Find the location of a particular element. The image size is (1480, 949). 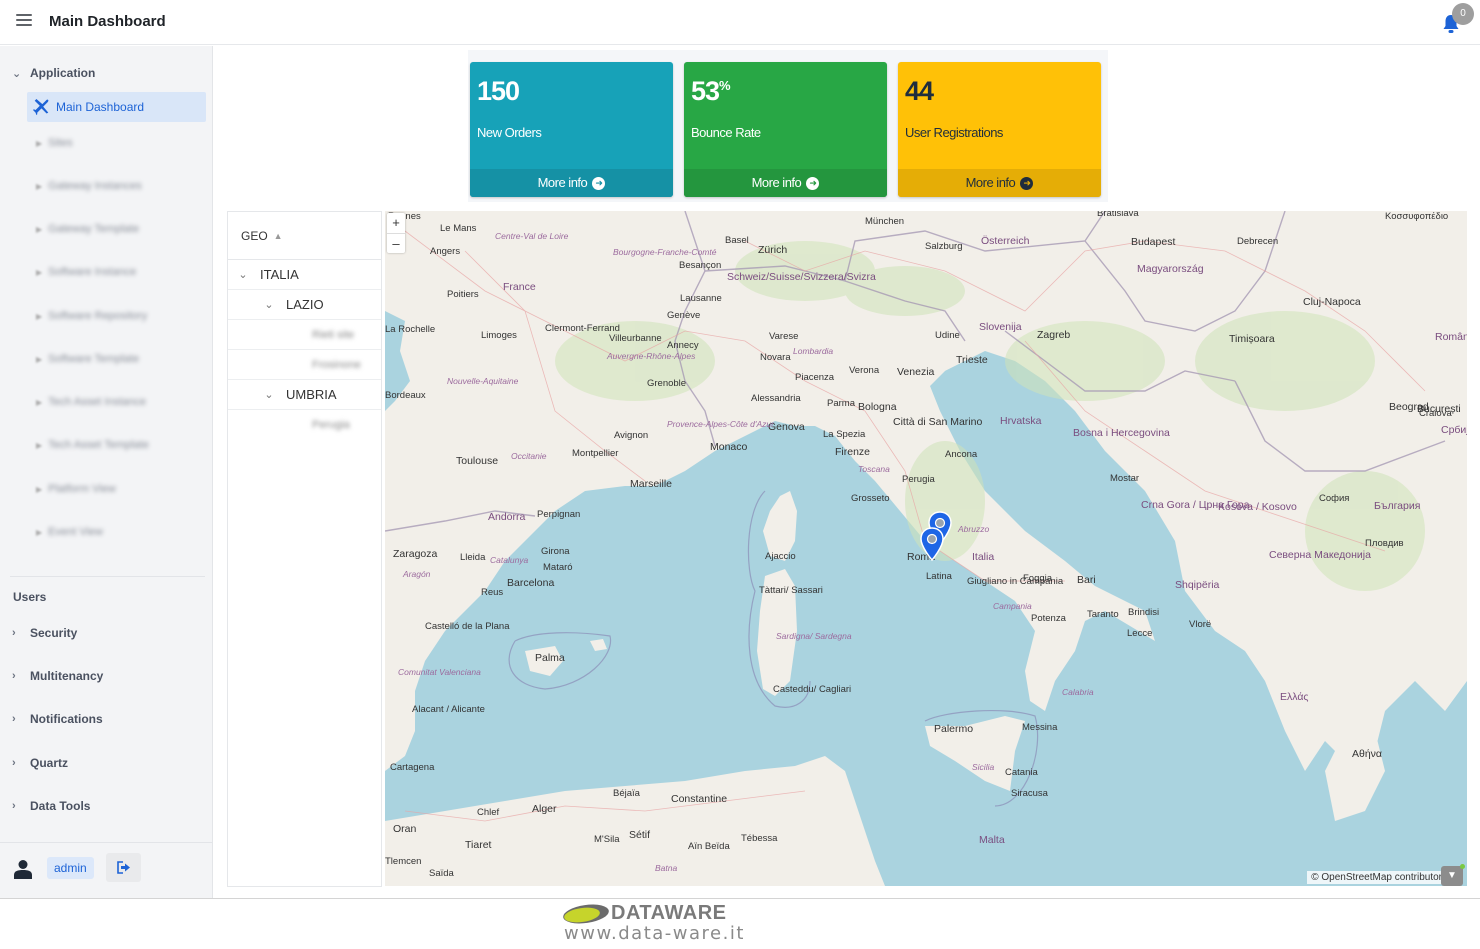

zoom-in-button: + is located at coordinates (396, 223).